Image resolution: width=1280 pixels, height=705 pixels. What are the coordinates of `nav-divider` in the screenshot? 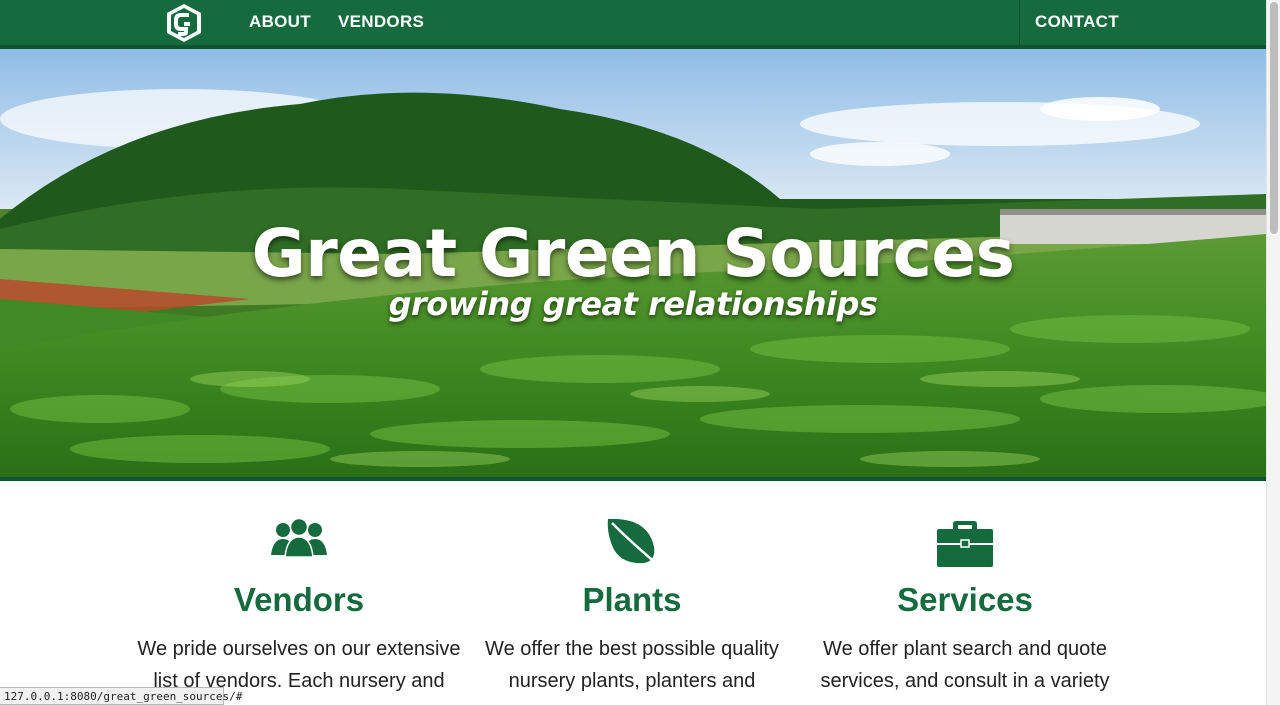 It's located at (1019, 22).